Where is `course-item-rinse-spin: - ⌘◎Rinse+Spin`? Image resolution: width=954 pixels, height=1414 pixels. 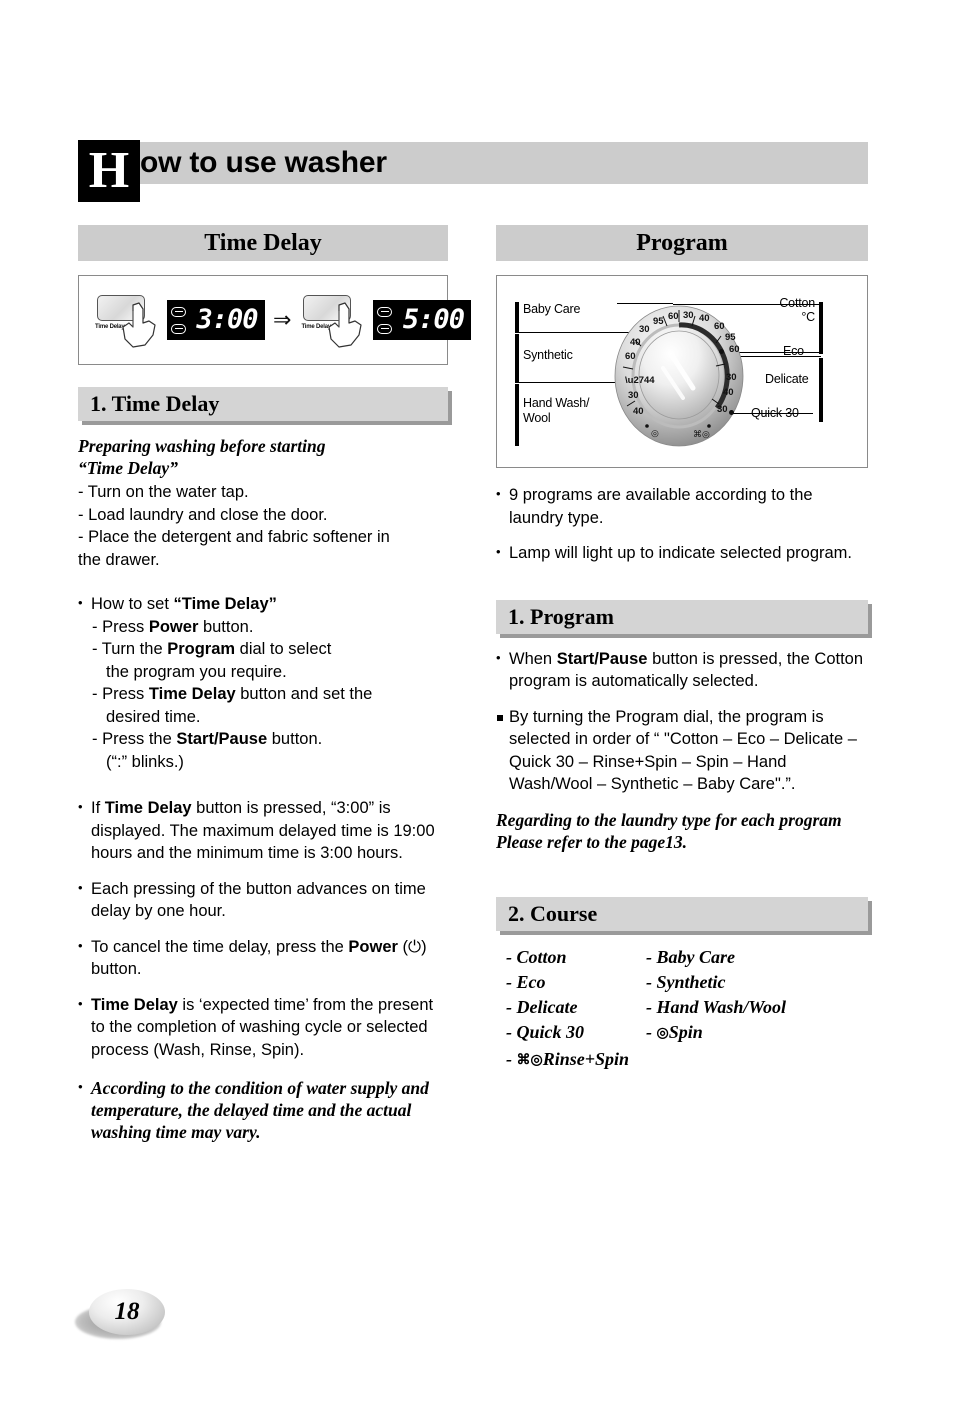
course-item-rinse-spin: - ⌘◎Rinse+Spin is located at coordinates (567, 1060).